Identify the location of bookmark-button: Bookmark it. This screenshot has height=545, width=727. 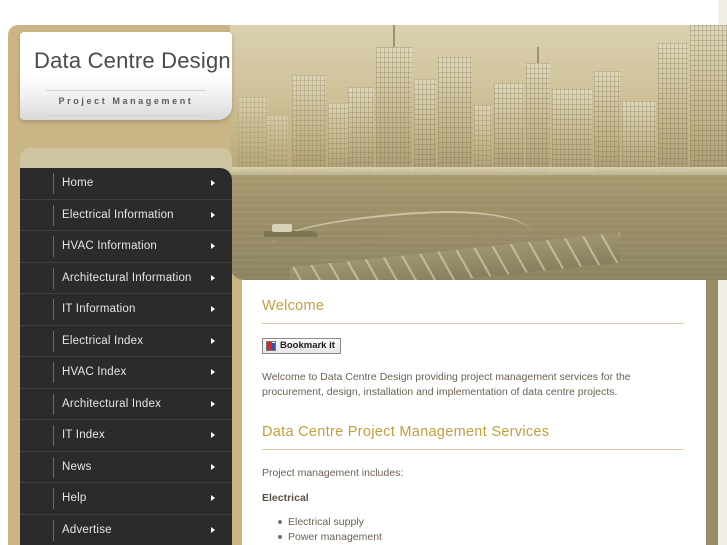
(301, 346).